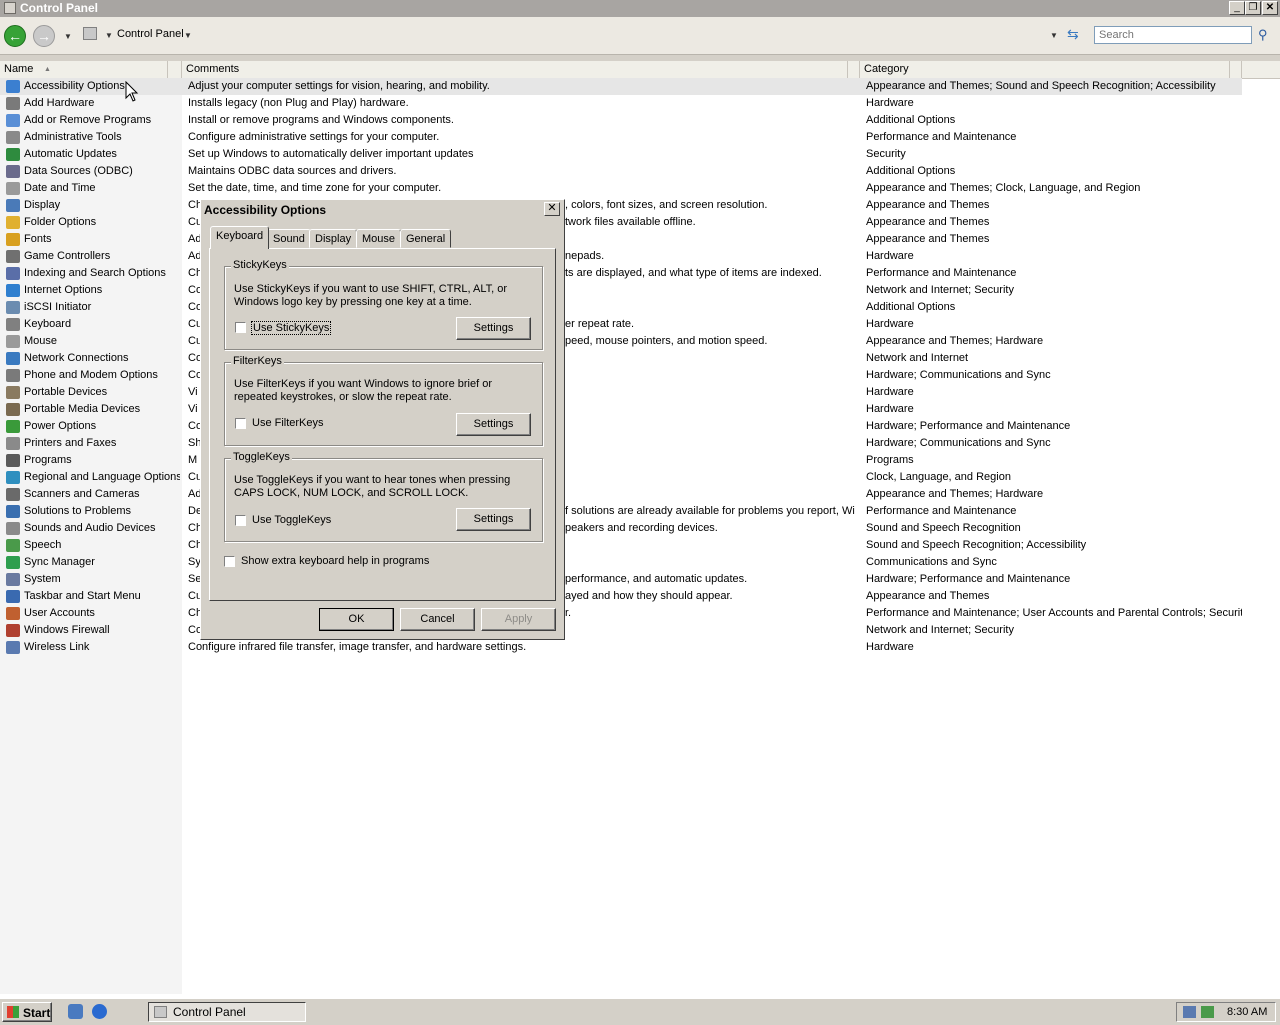 The width and height of the screenshot is (1280, 1025). What do you see at coordinates (150, 34) in the screenshot?
I see `address-breadcrumb: Control Panel` at bounding box center [150, 34].